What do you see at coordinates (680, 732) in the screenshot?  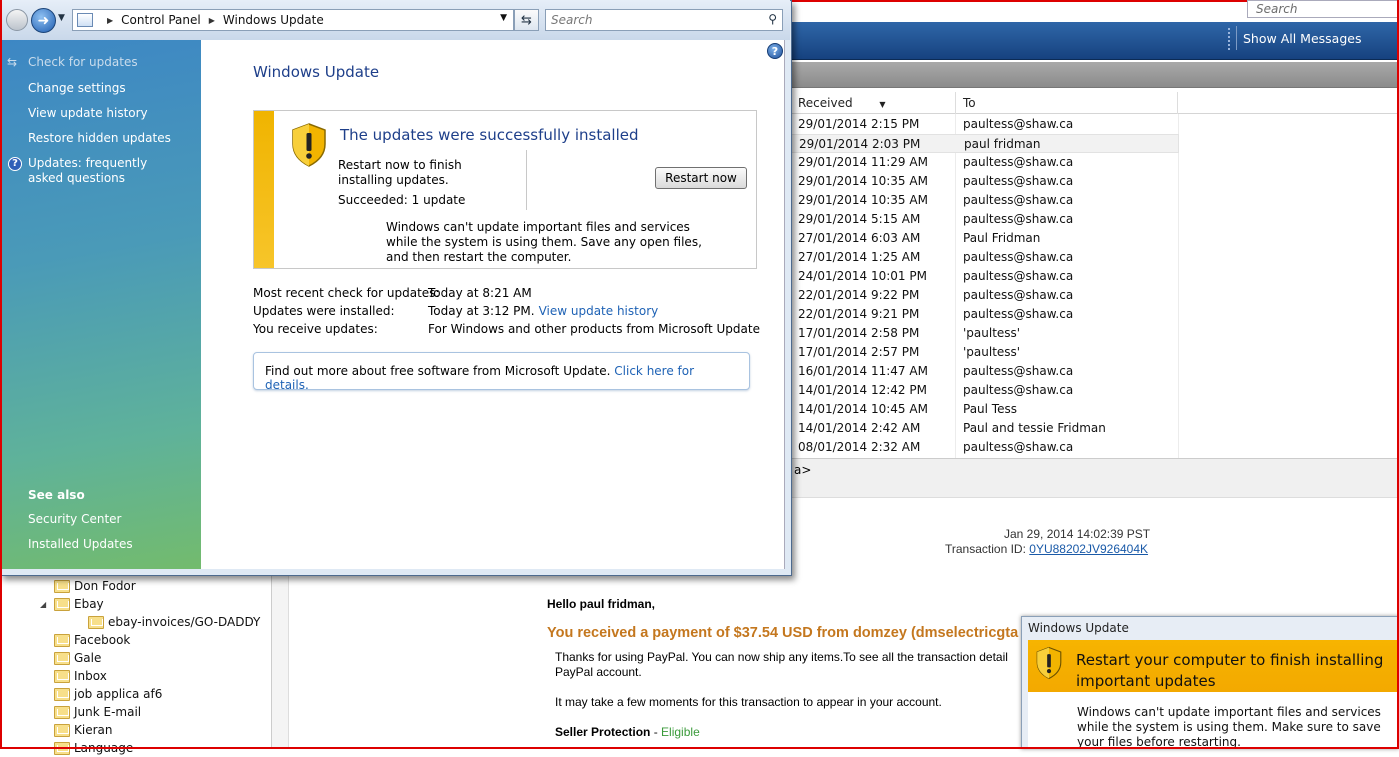 I see `seller-protection-status: Eligible` at bounding box center [680, 732].